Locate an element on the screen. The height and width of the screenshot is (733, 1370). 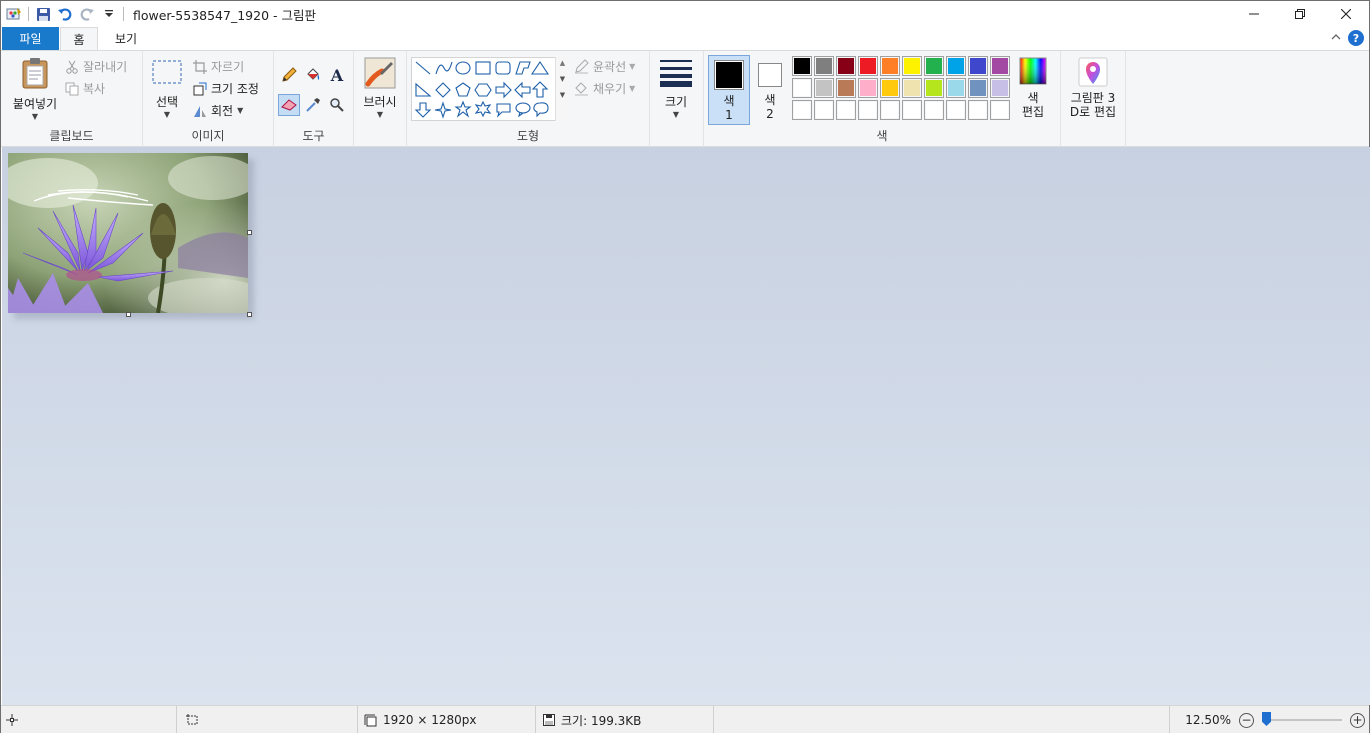
fill-button: 채우기 ▼ is located at coordinates (604, 88).